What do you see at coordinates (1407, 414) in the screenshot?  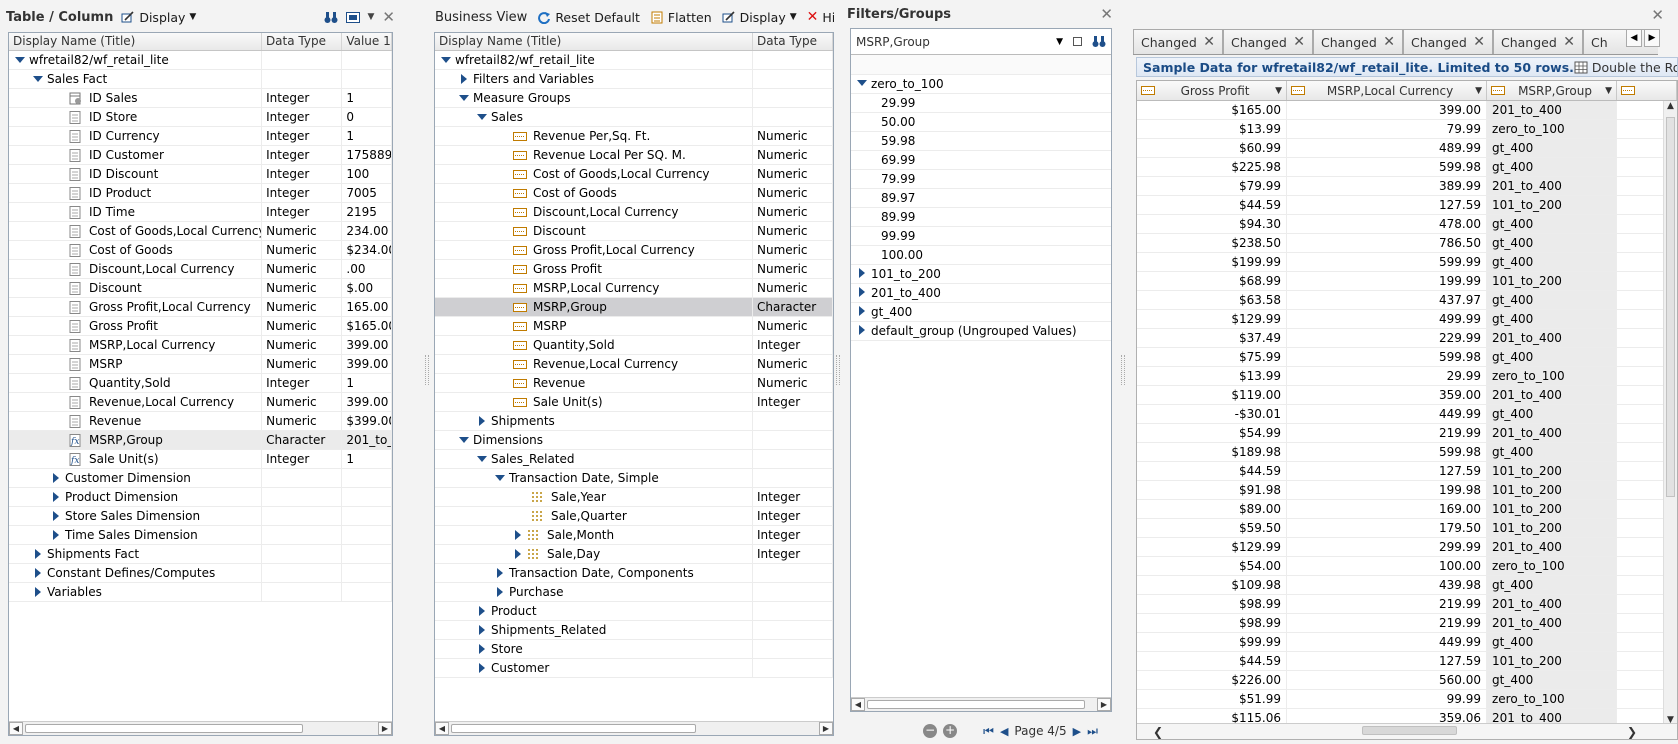 I see `table-row: -$30.01 449.99 gt_400` at bounding box center [1407, 414].